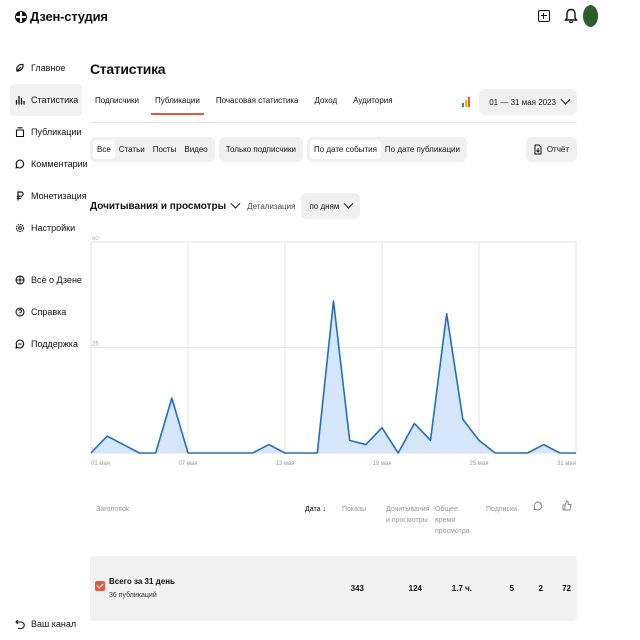 This screenshot has width=640, height=640. What do you see at coordinates (566, 464) in the screenshot?
I see `x-tick-label: 31 мая` at bounding box center [566, 464].